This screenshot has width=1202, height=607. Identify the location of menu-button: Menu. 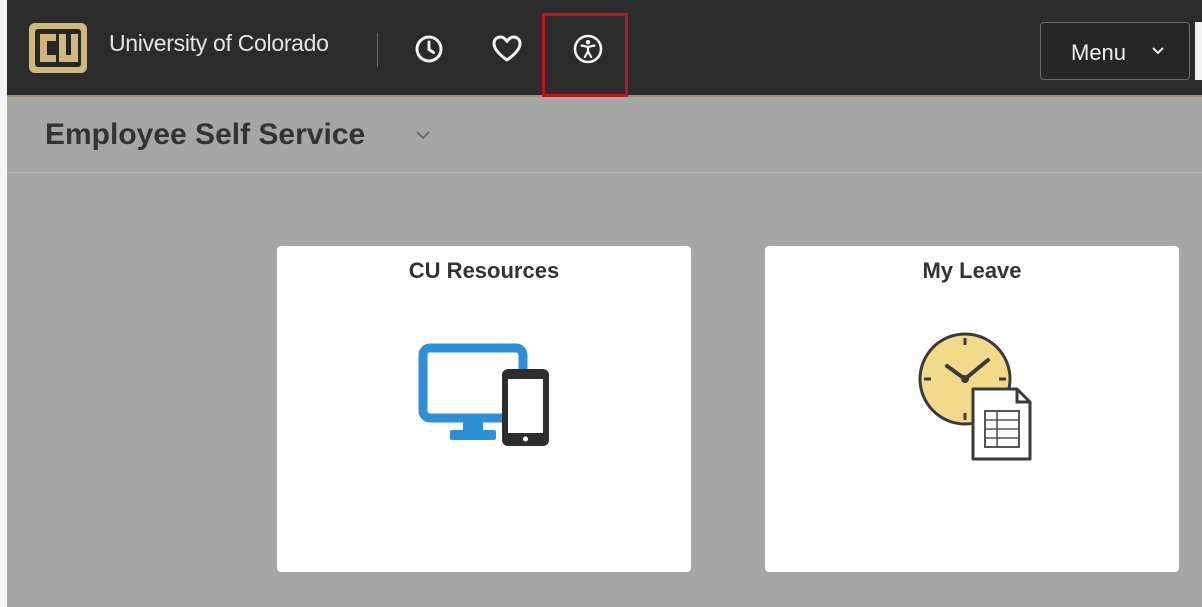
(1115, 51).